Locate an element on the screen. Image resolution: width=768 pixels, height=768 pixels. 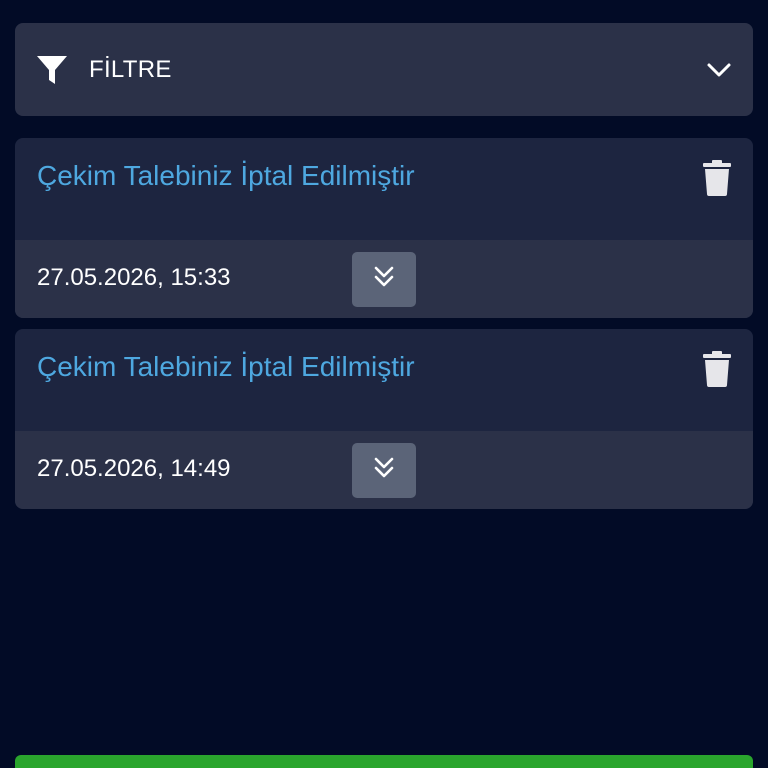
filter-toggle: FİLTRE is located at coordinates (384, 69).